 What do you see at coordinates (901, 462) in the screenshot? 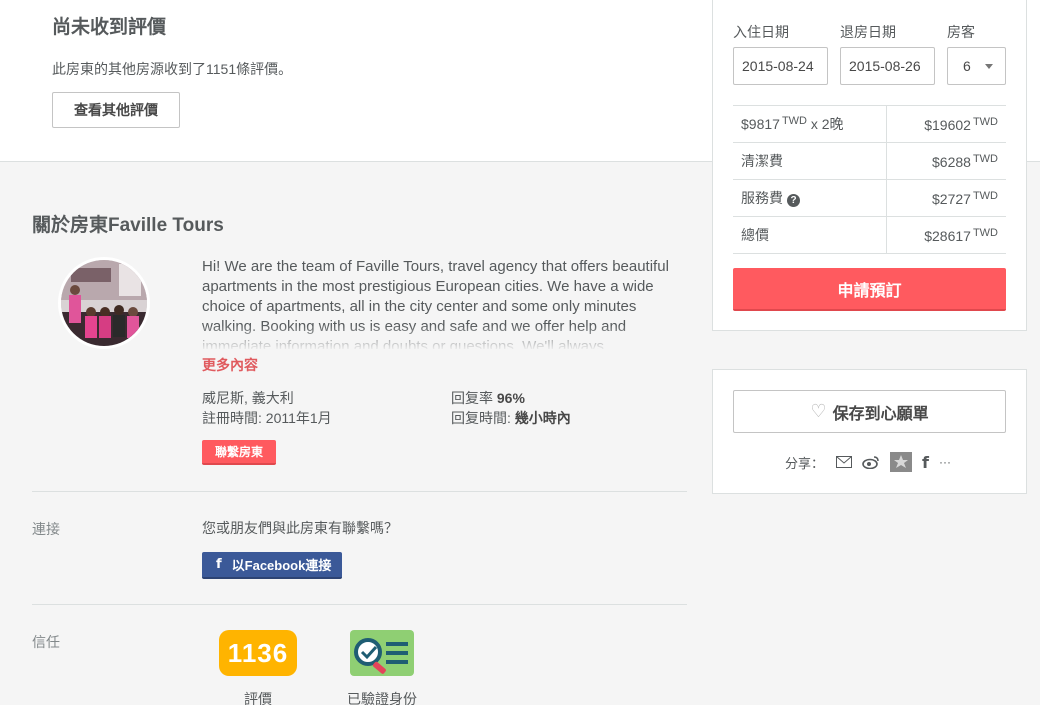
I see `qzone-icon` at bounding box center [901, 462].